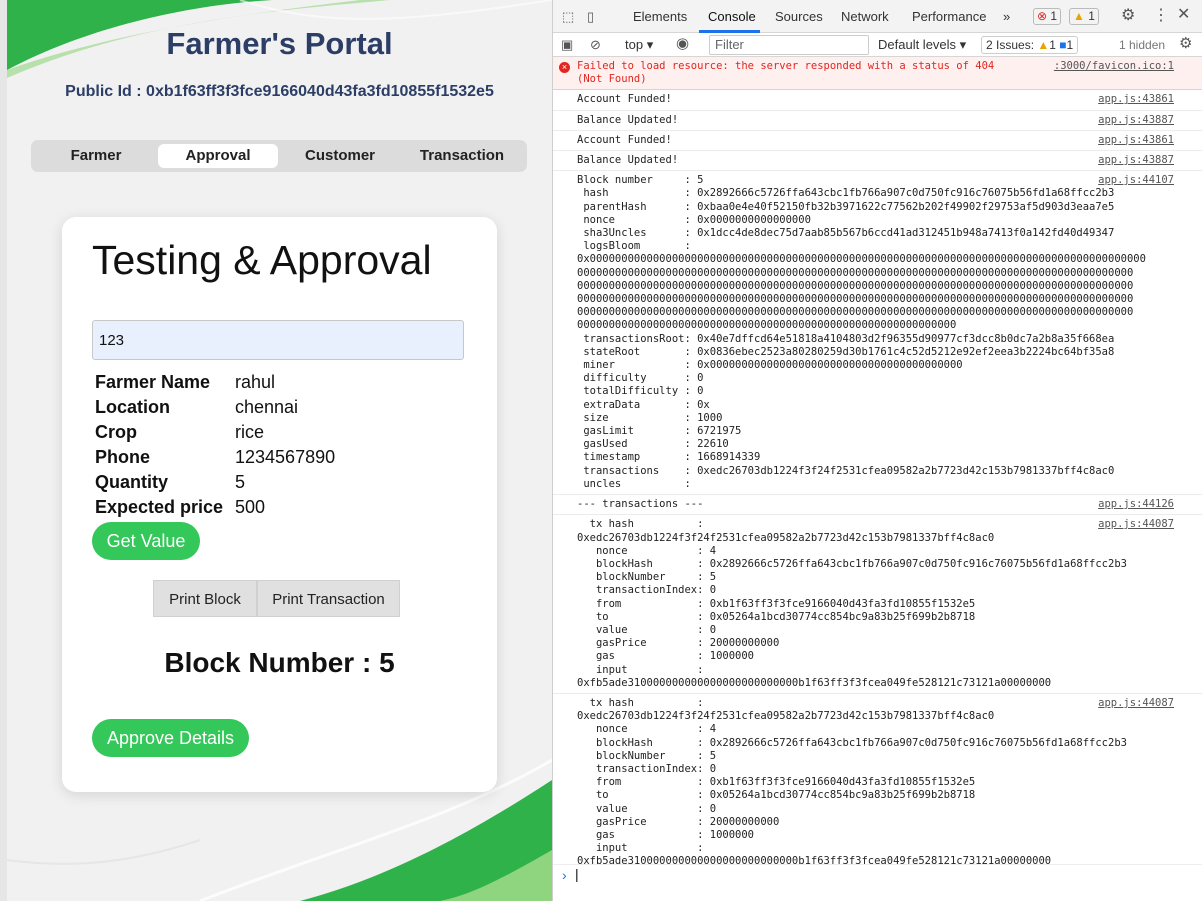 This screenshot has width=1202, height=901. I want to click on console-message: --- transactions --- app.js:44126, so click(877, 505).